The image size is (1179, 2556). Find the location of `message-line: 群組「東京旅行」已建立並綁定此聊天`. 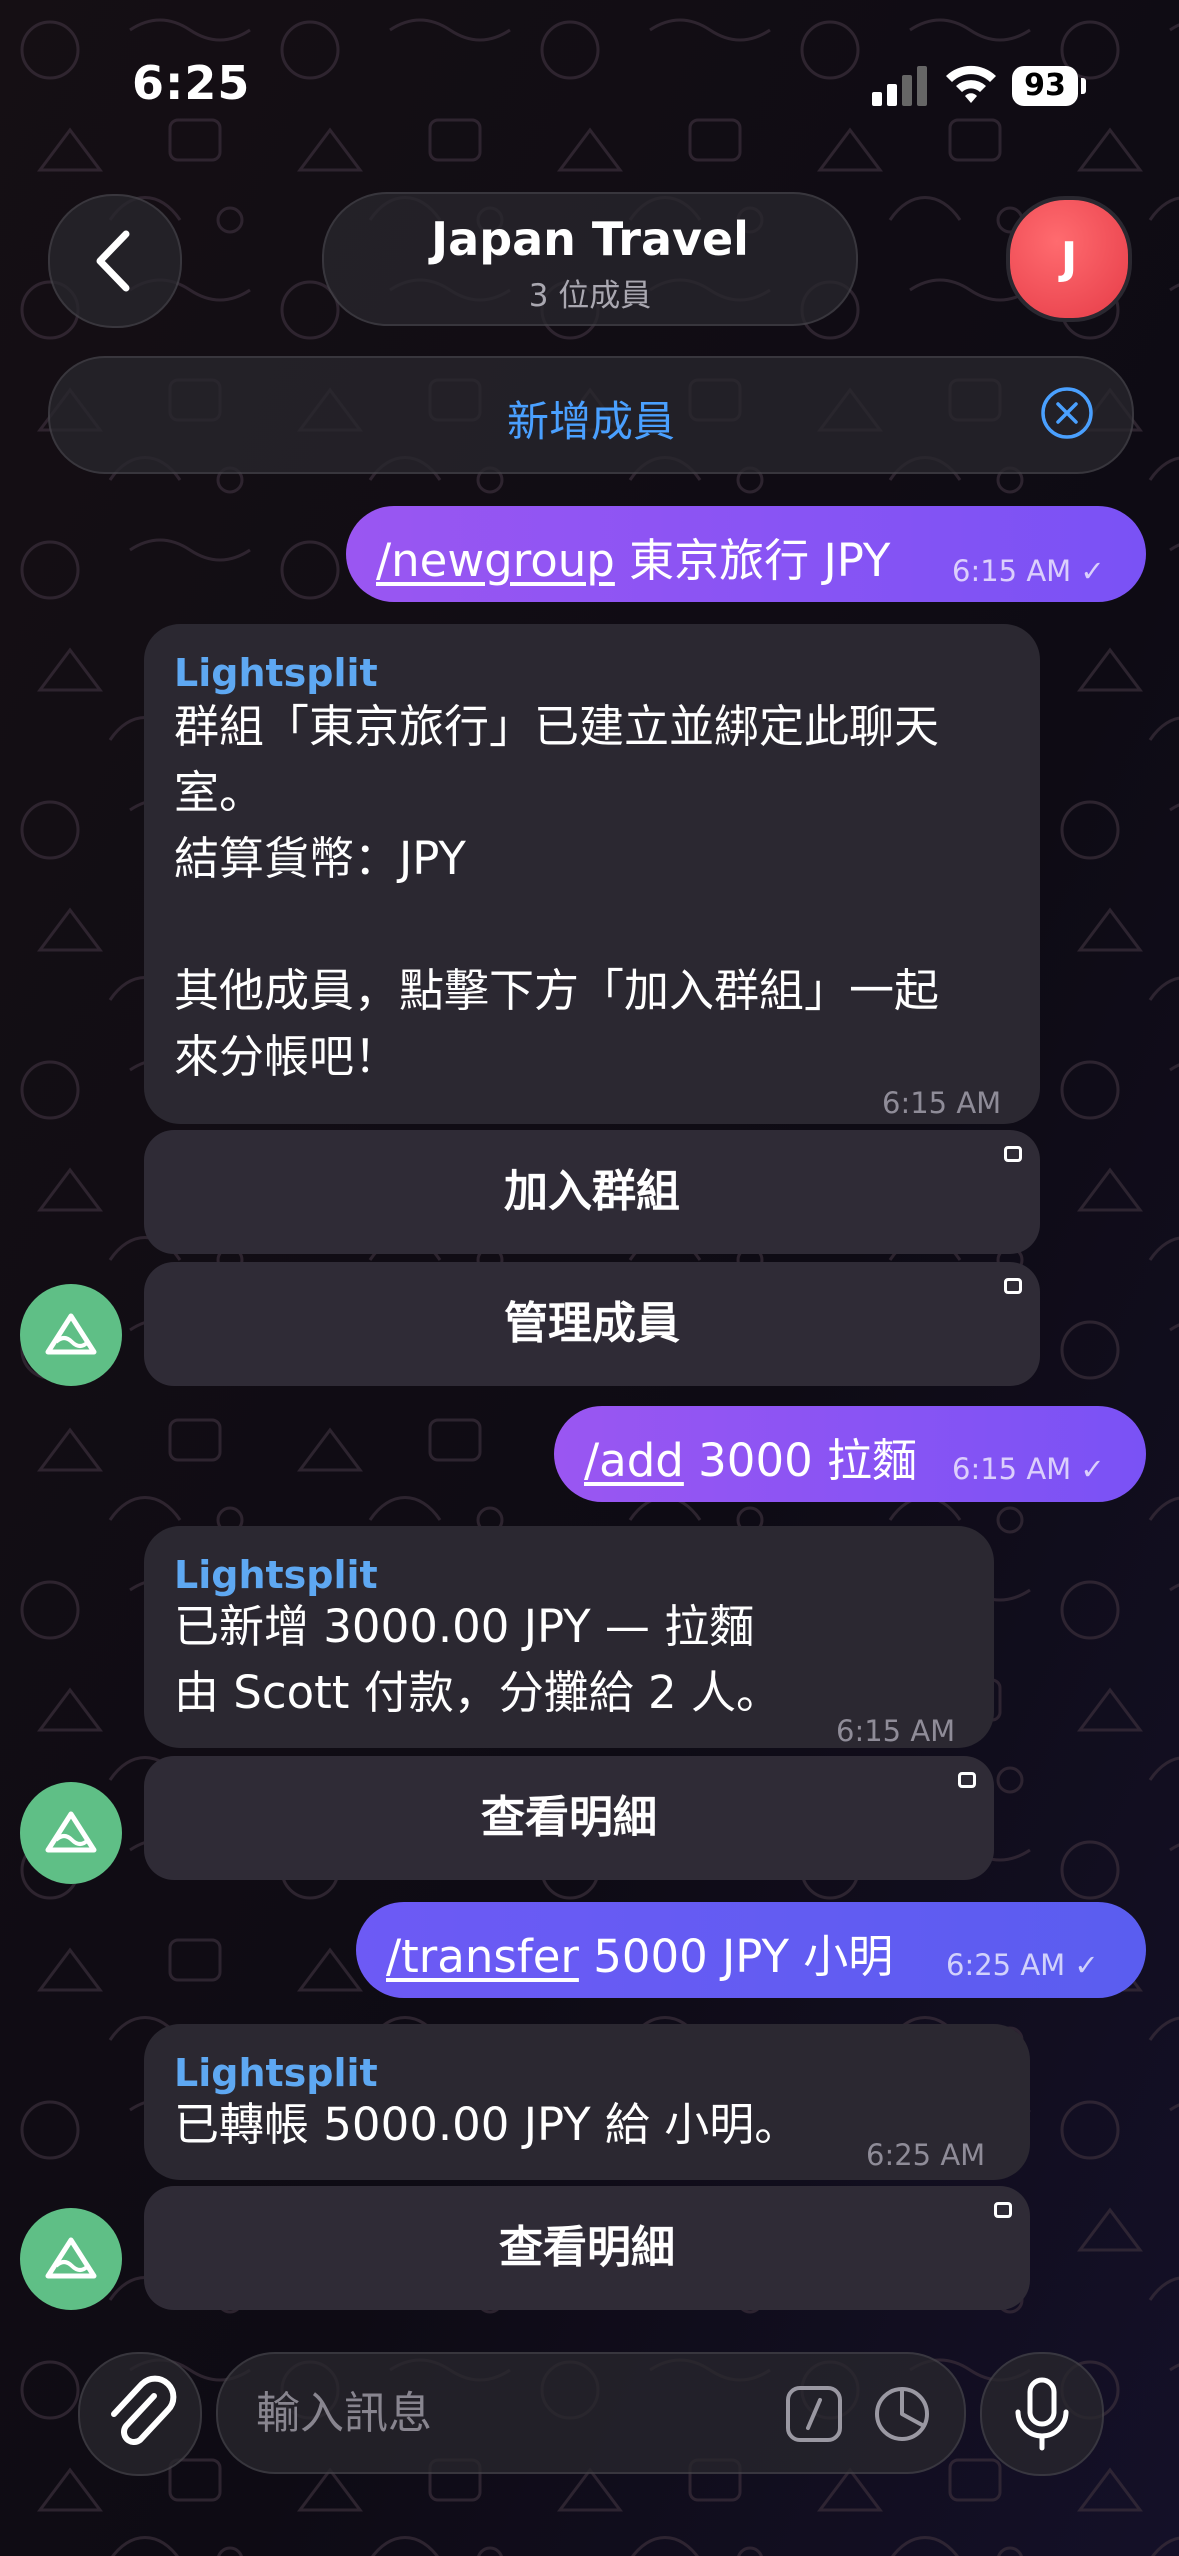

message-line: 群組「東京旅行」已建立並綁定此聊天 is located at coordinates (557, 726).